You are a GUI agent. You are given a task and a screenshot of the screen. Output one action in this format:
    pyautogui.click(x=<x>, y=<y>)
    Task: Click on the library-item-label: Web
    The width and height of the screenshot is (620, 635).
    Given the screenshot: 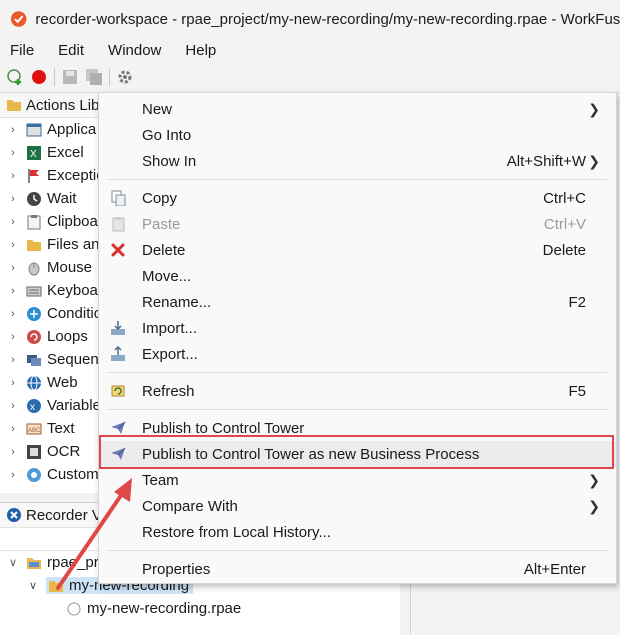 What is the action you would take?
    pyautogui.click(x=62, y=382)
    